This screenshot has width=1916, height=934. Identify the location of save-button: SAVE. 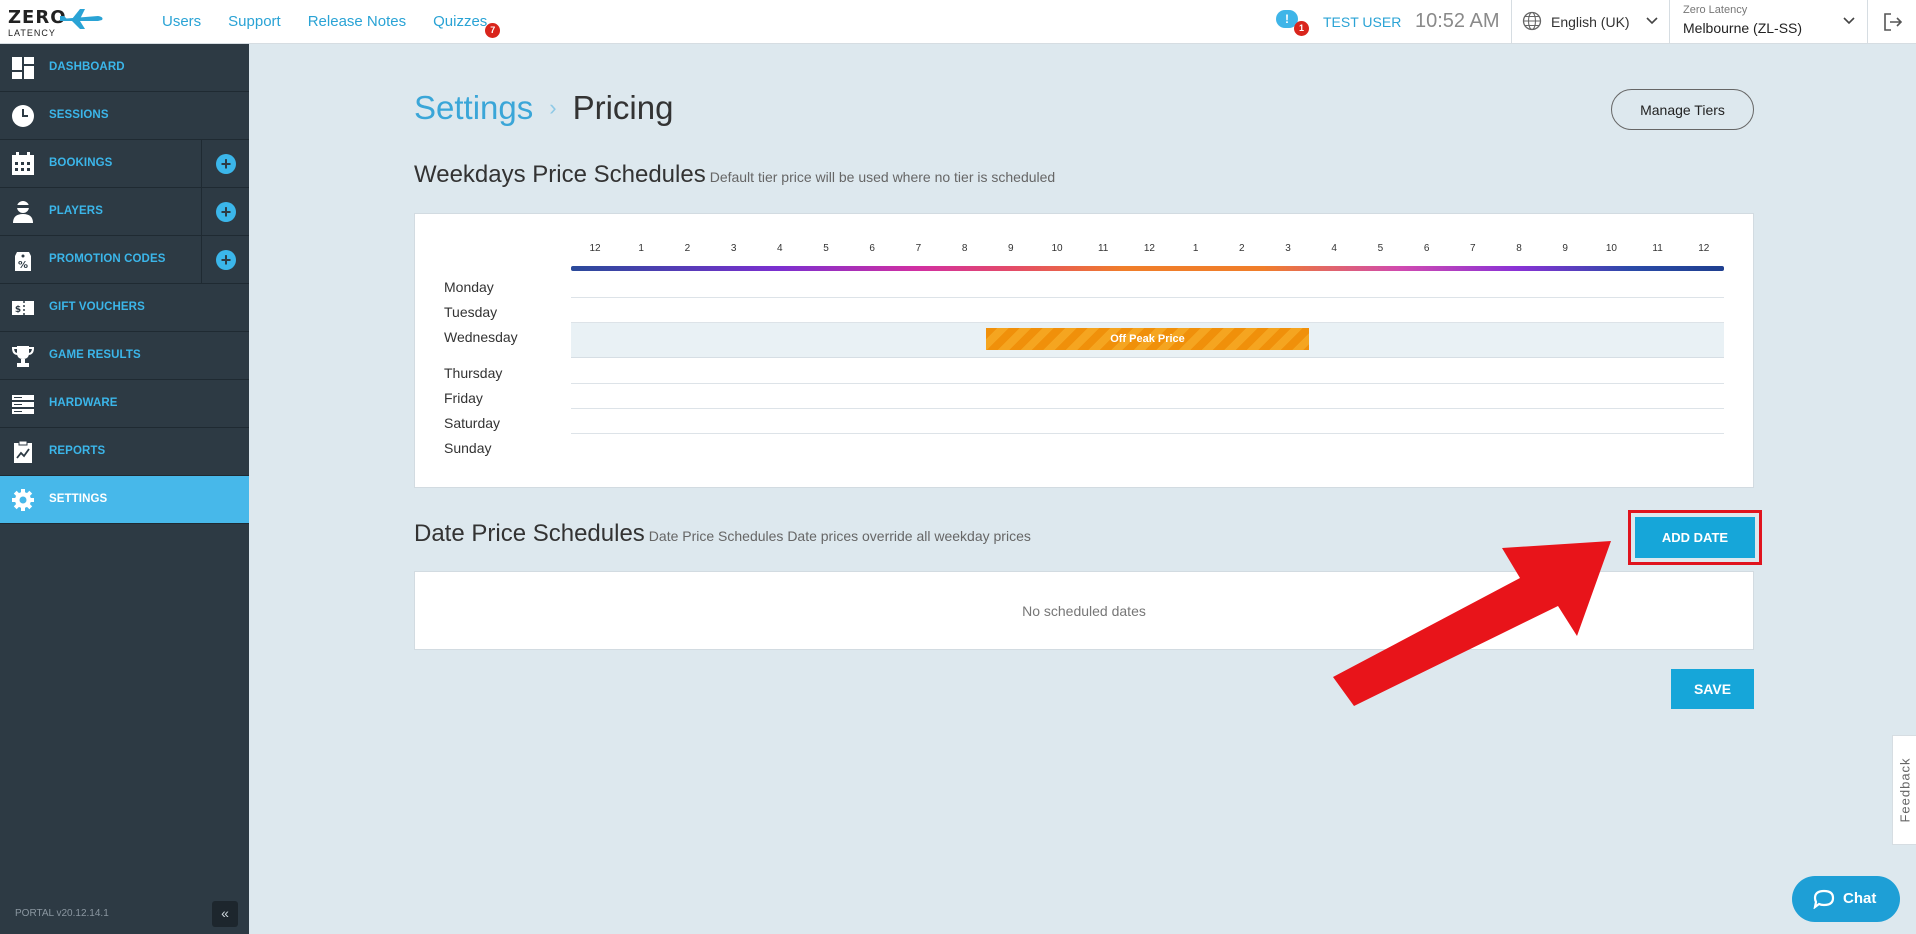
(1712, 689).